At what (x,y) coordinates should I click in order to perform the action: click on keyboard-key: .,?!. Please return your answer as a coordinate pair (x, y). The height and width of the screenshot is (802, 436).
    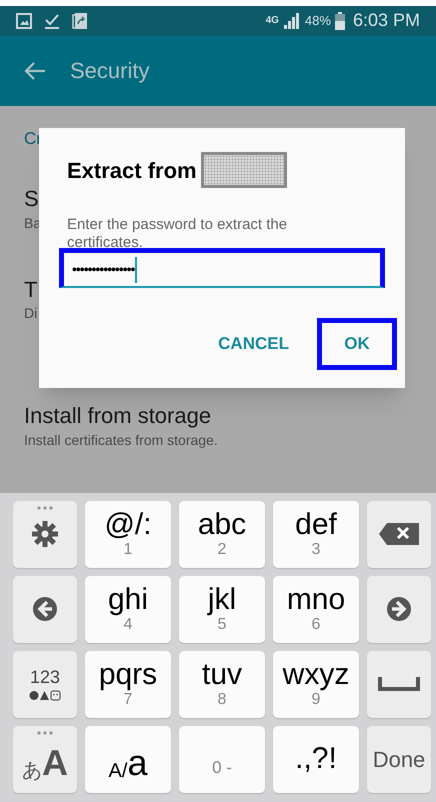
    Looking at the image, I should click on (316, 759).